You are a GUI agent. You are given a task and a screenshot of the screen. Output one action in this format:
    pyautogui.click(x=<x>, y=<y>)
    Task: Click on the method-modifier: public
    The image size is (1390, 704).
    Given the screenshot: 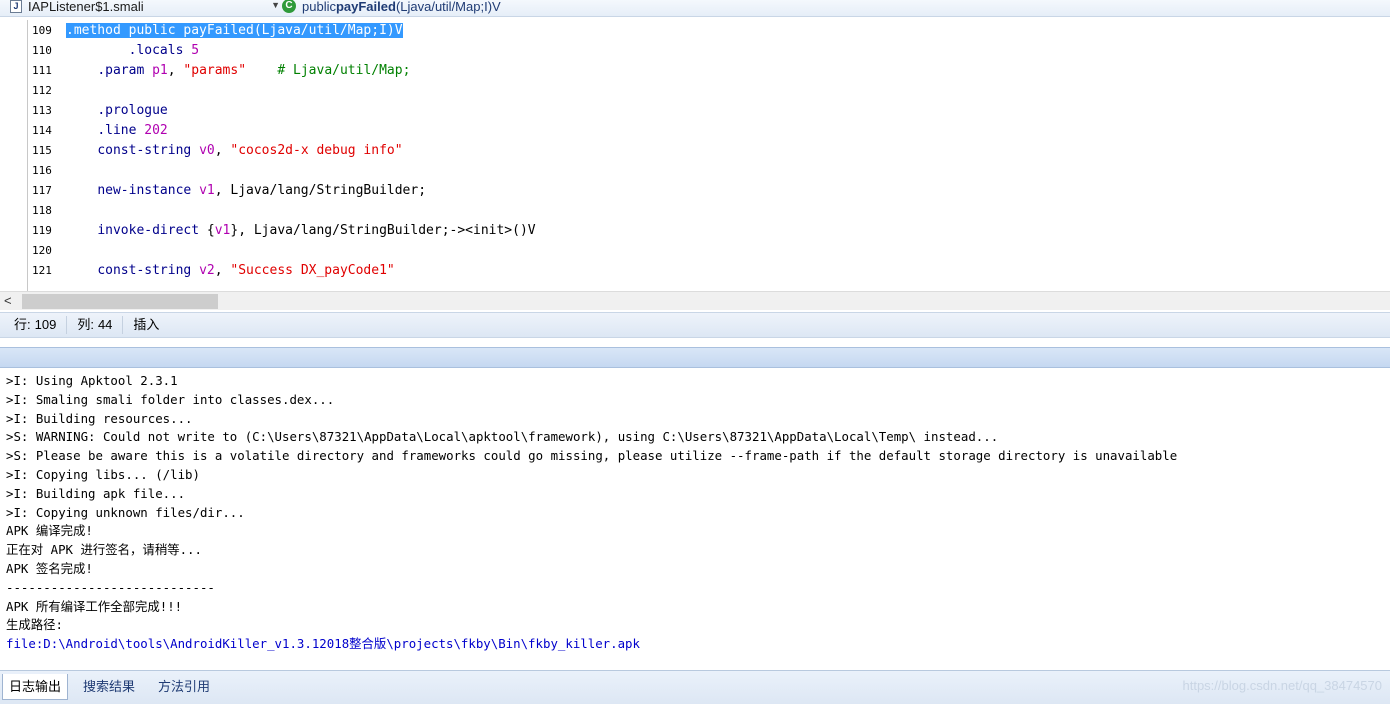 What is the action you would take?
    pyautogui.click(x=319, y=7)
    